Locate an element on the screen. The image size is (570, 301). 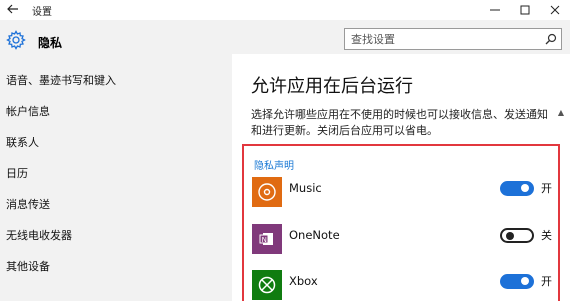
sidebar-item-radios: 无线电收发器 is located at coordinates (116, 235).